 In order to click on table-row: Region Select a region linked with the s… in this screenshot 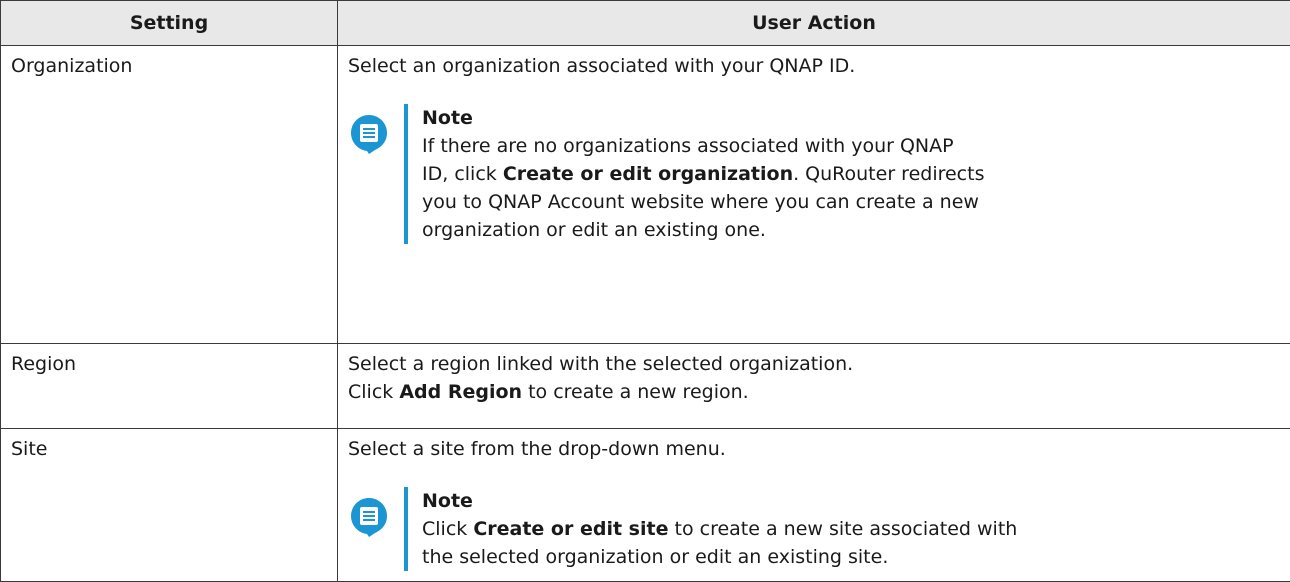, I will do `click(645, 386)`.